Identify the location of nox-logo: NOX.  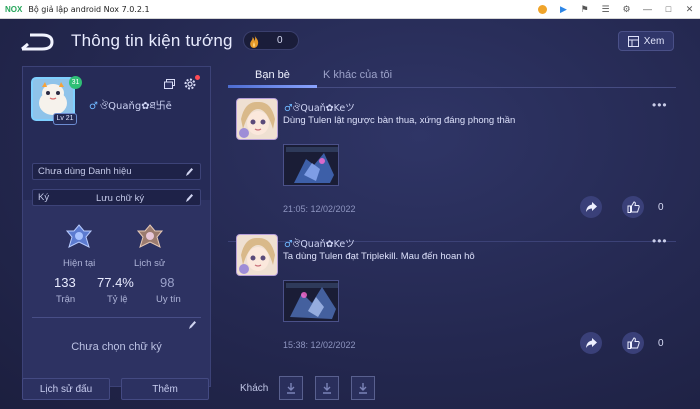
(14, 9).